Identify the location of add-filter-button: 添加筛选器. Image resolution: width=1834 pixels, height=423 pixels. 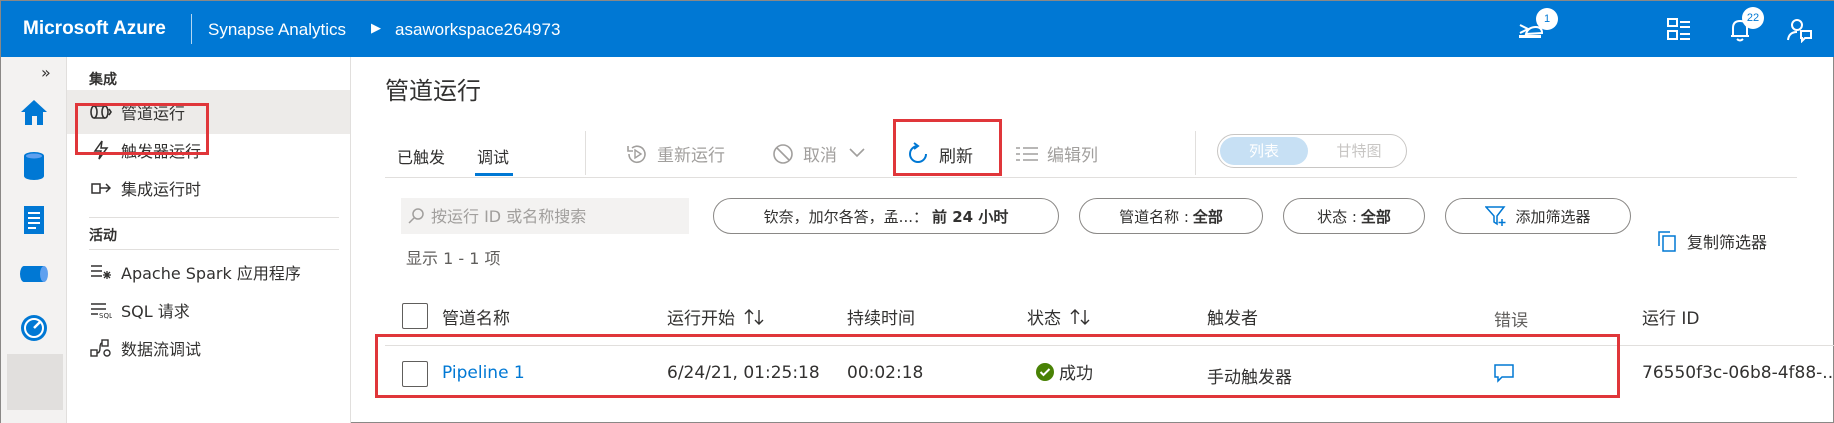
(1538, 216).